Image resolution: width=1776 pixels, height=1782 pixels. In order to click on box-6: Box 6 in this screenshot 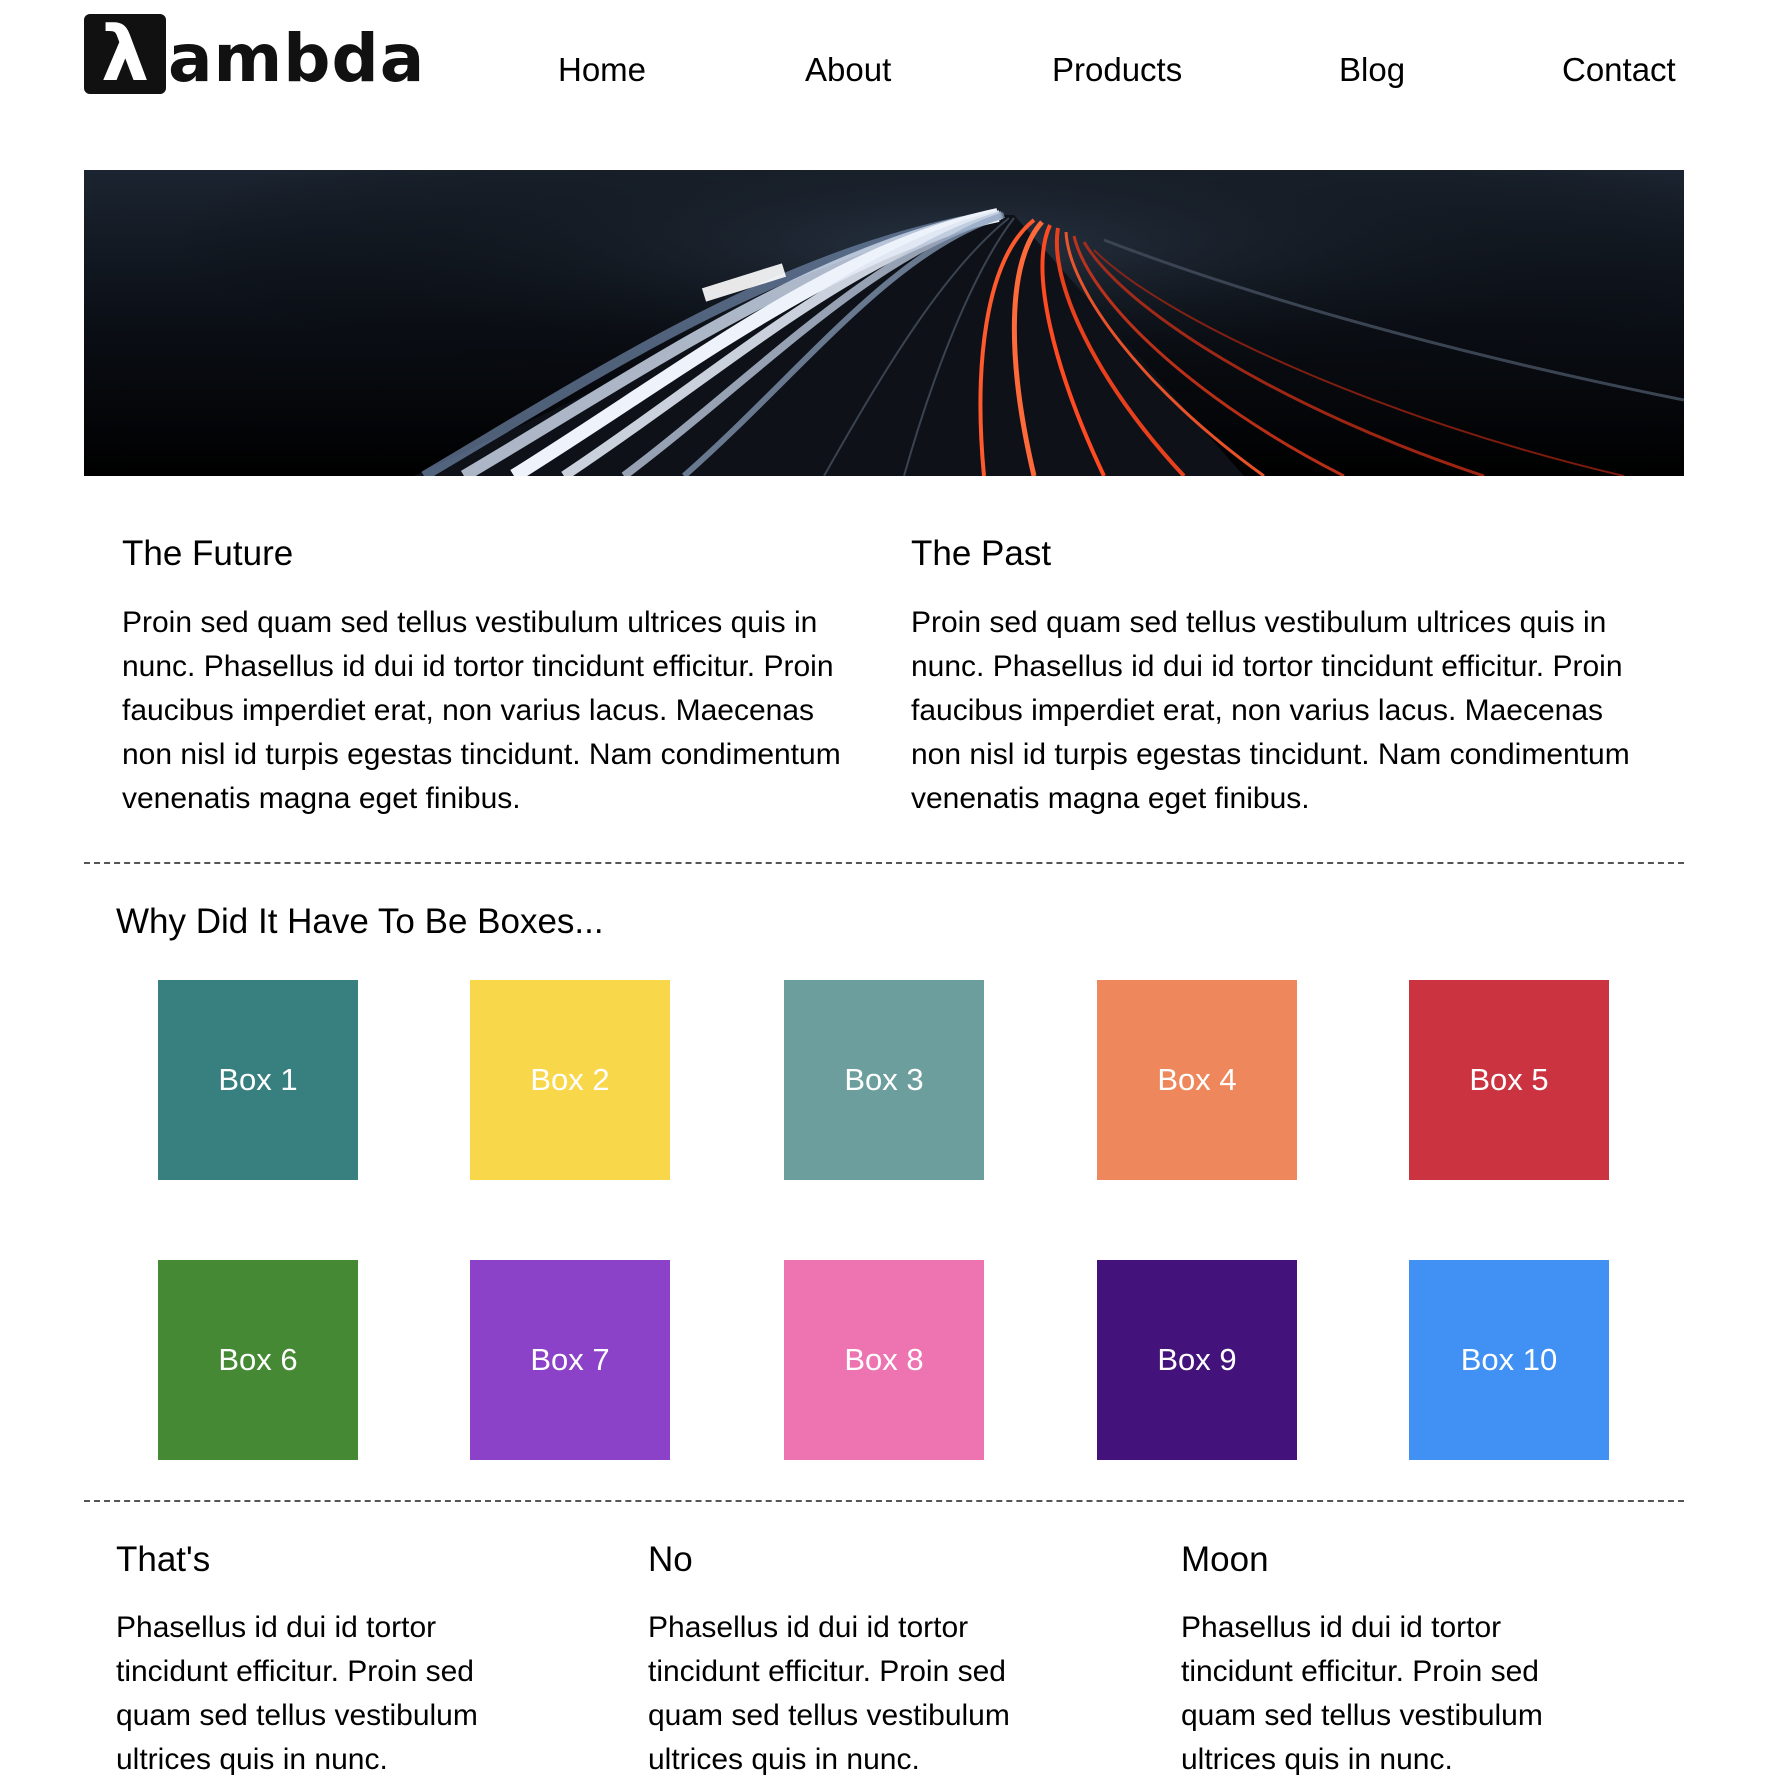, I will do `click(258, 1360)`.